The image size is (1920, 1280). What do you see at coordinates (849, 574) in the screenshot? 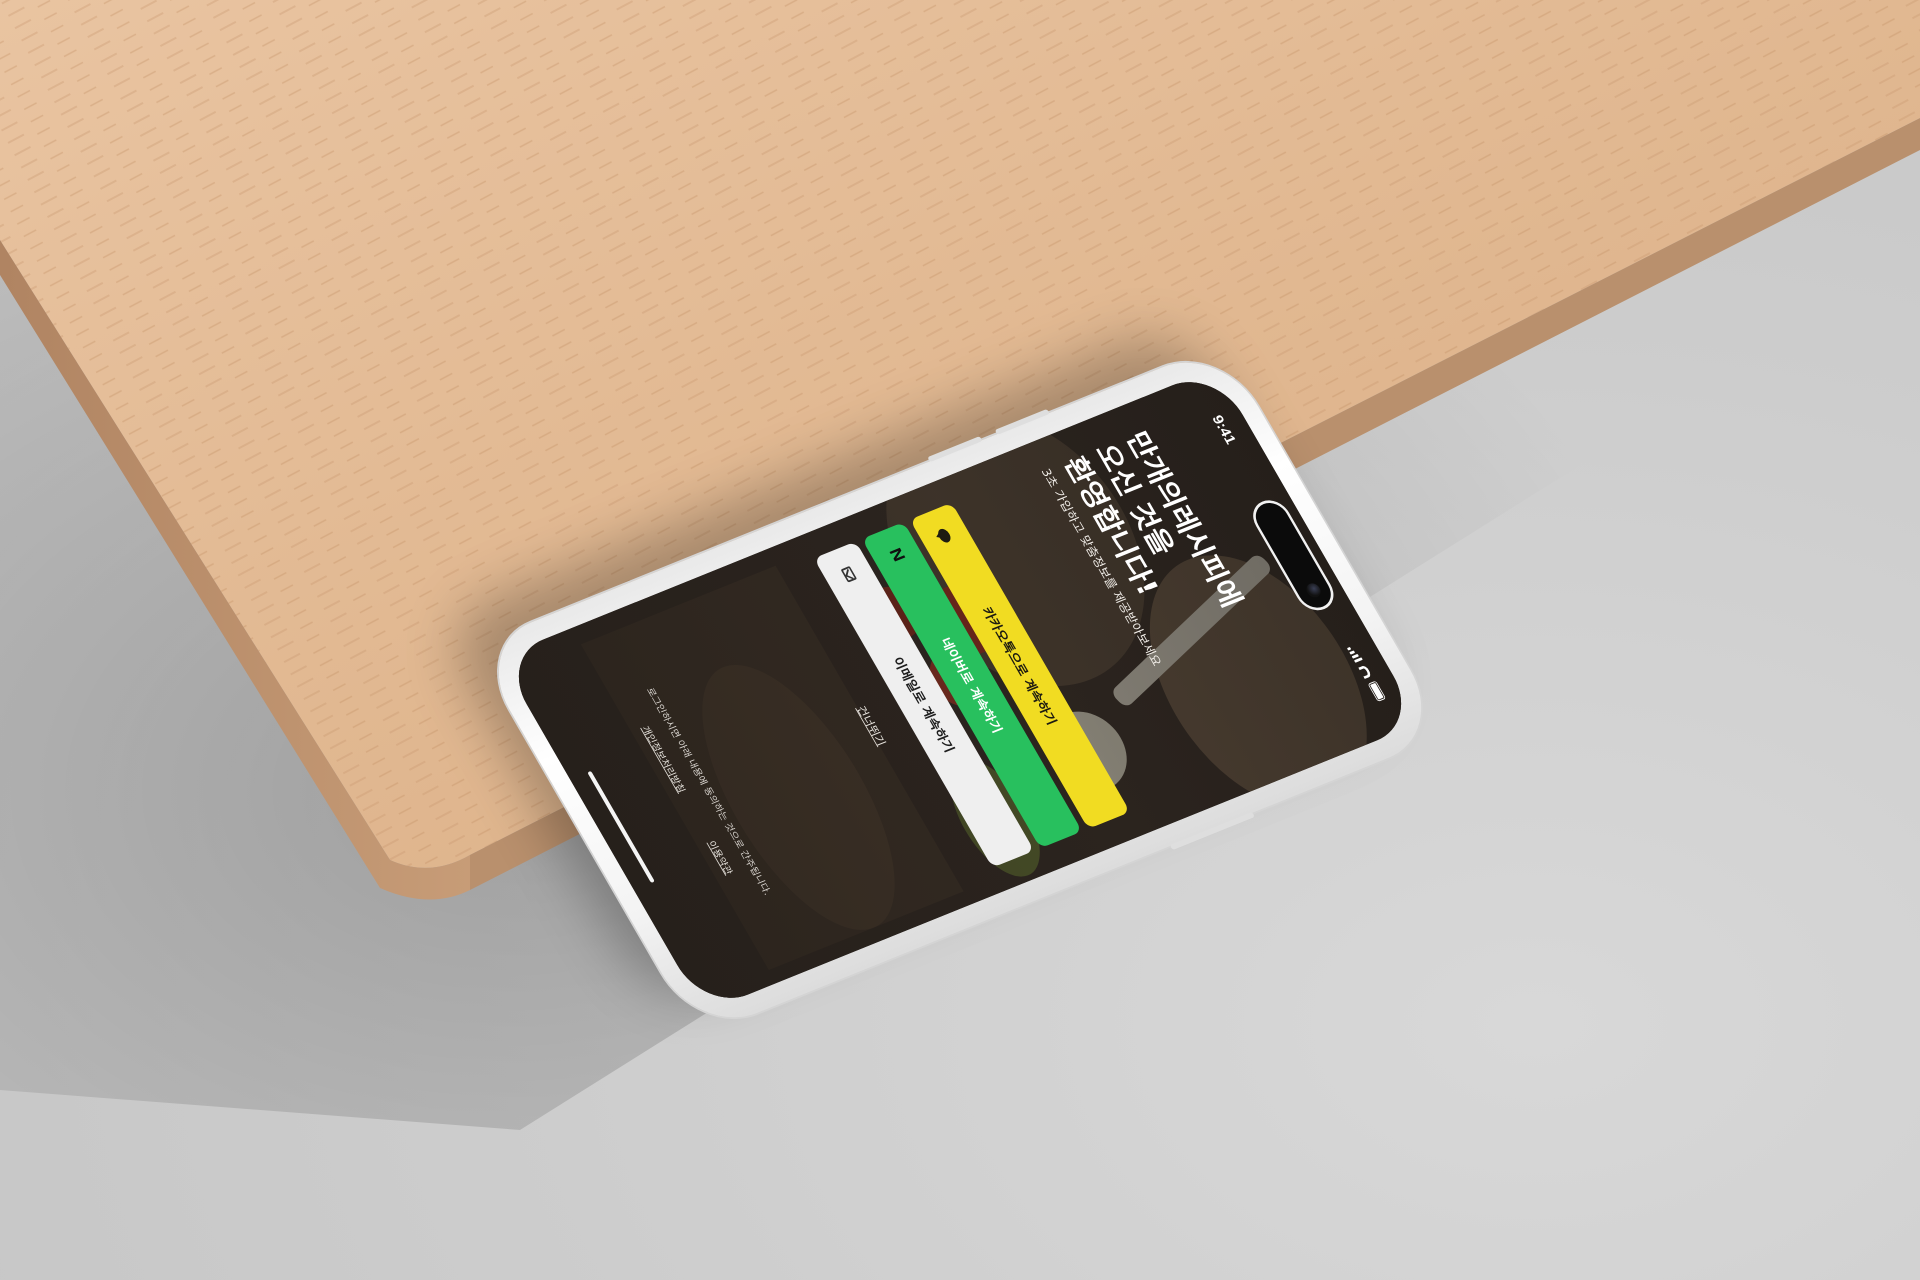
I see `mail-icon` at bounding box center [849, 574].